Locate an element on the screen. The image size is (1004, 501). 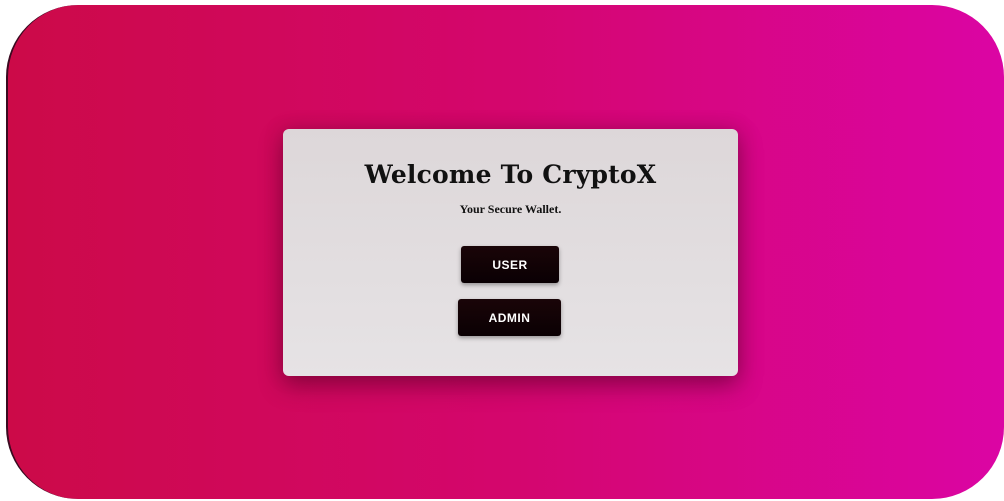
welcome-subtitle: Your Secure Wallet. is located at coordinates (510, 209).